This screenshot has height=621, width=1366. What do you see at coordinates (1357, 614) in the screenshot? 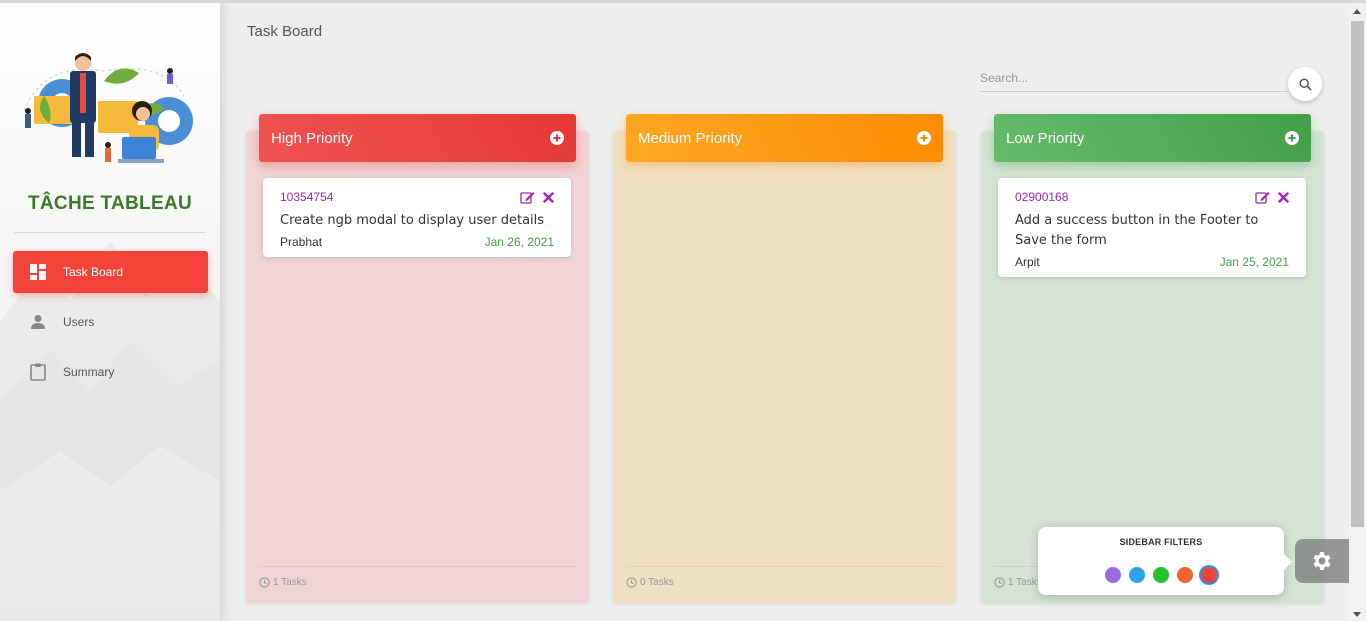
I see `scroll-down-arrow` at bounding box center [1357, 614].